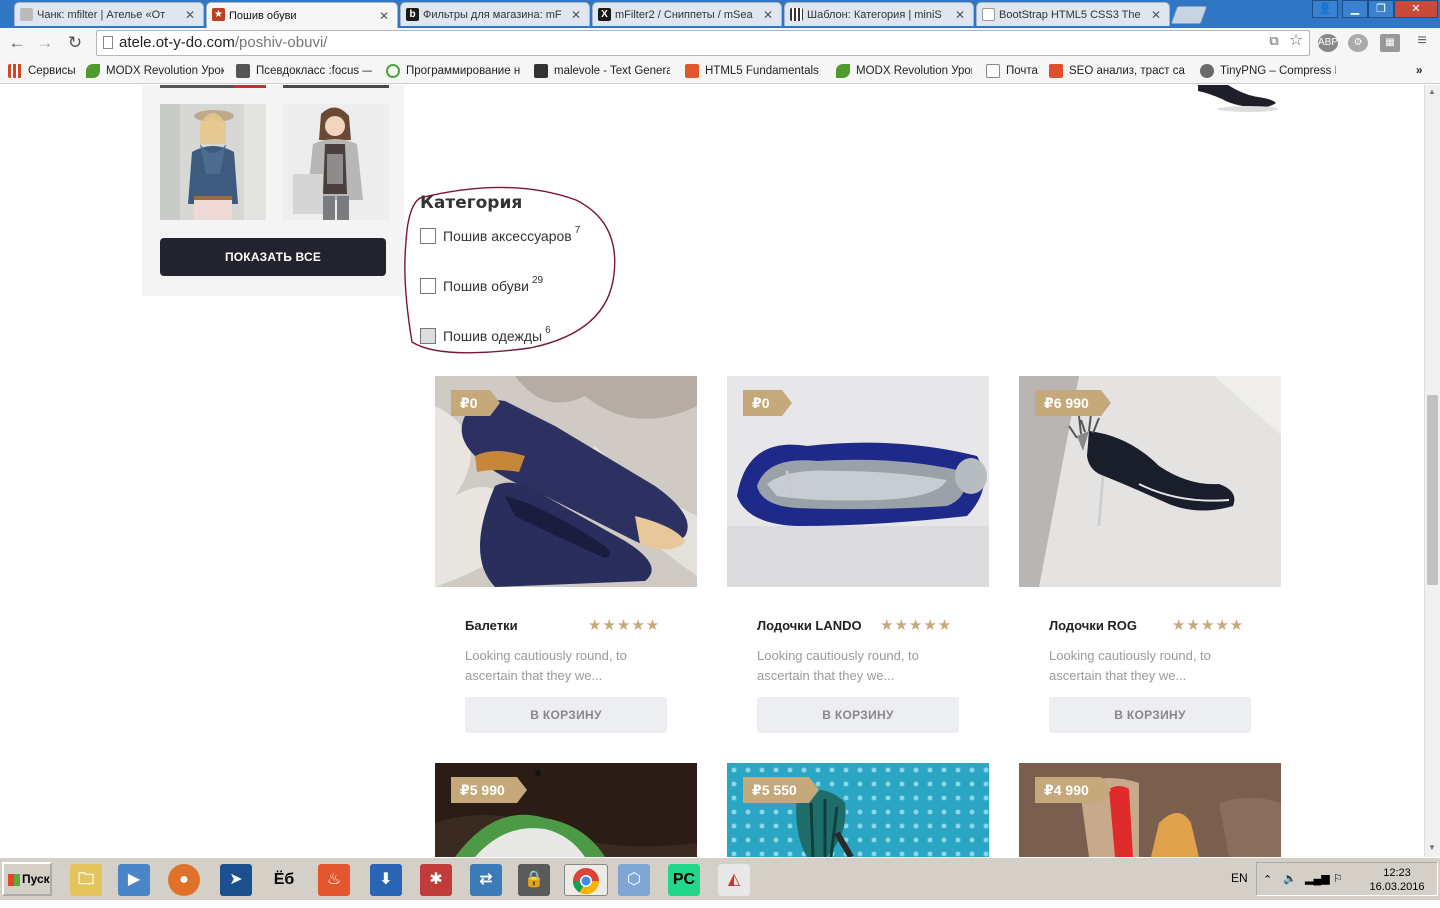  I want to click on forward-arrow-icon: →, so click(45, 43).